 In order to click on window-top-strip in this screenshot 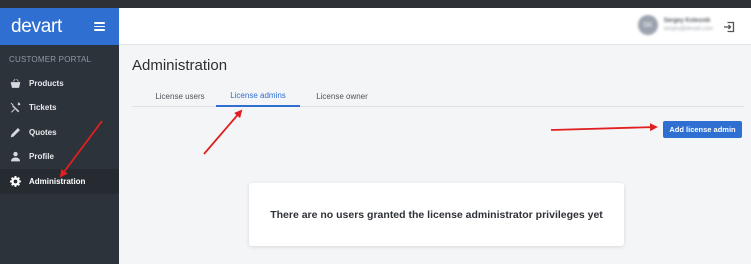, I will do `click(375, 4)`.